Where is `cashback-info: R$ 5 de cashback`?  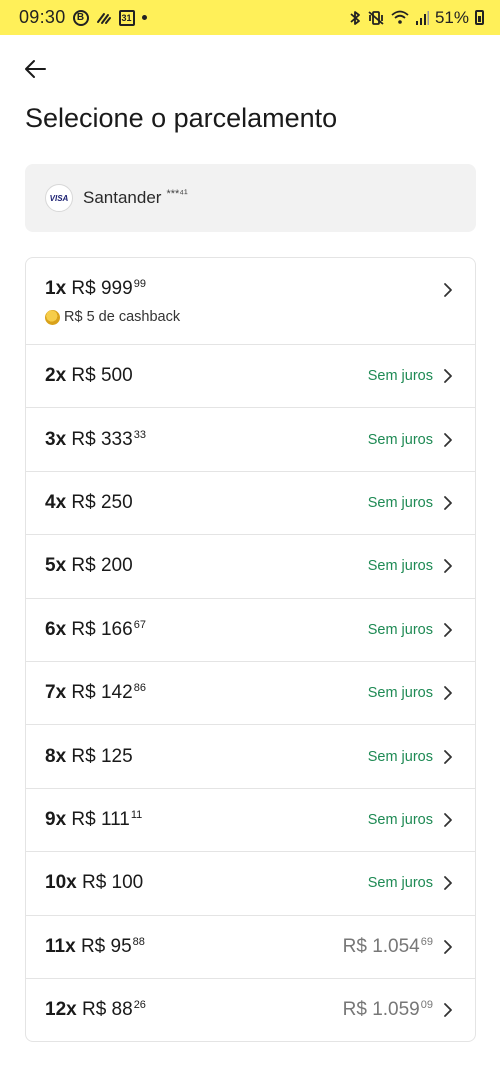 cashback-info: R$ 5 de cashback is located at coordinates (112, 317).